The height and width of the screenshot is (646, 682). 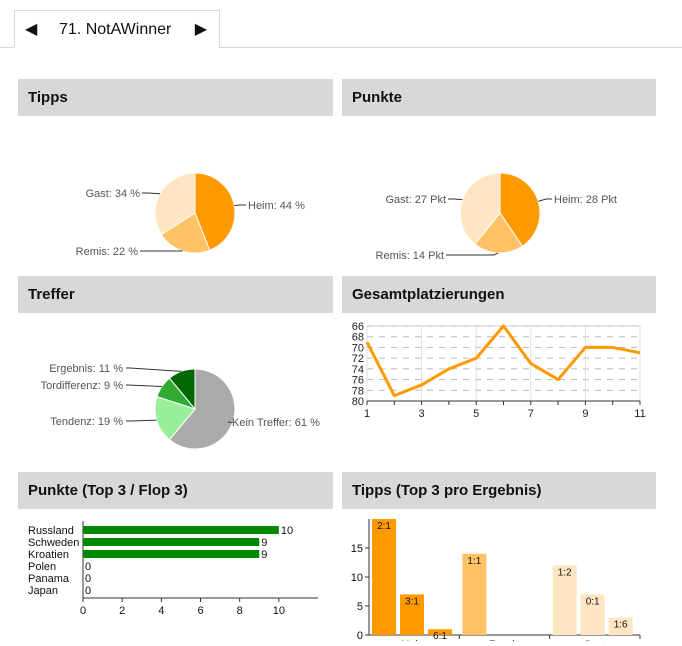 I want to click on y-tick-label: 80, so click(x=358, y=402).